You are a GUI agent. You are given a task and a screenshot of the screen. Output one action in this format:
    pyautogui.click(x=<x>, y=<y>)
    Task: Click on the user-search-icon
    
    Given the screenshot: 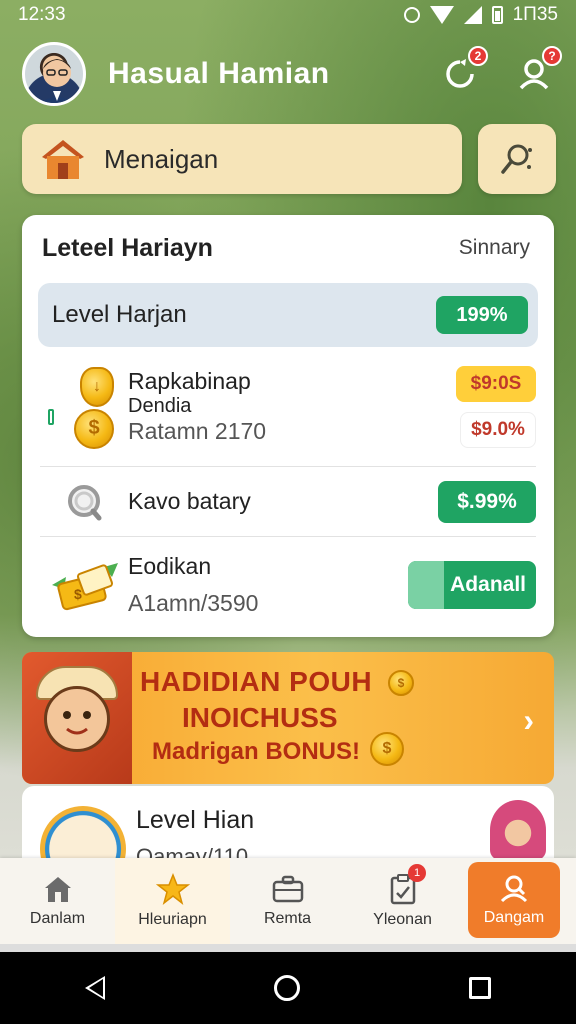 What is the action you would take?
    pyautogui.click(x=514, y=889)
    